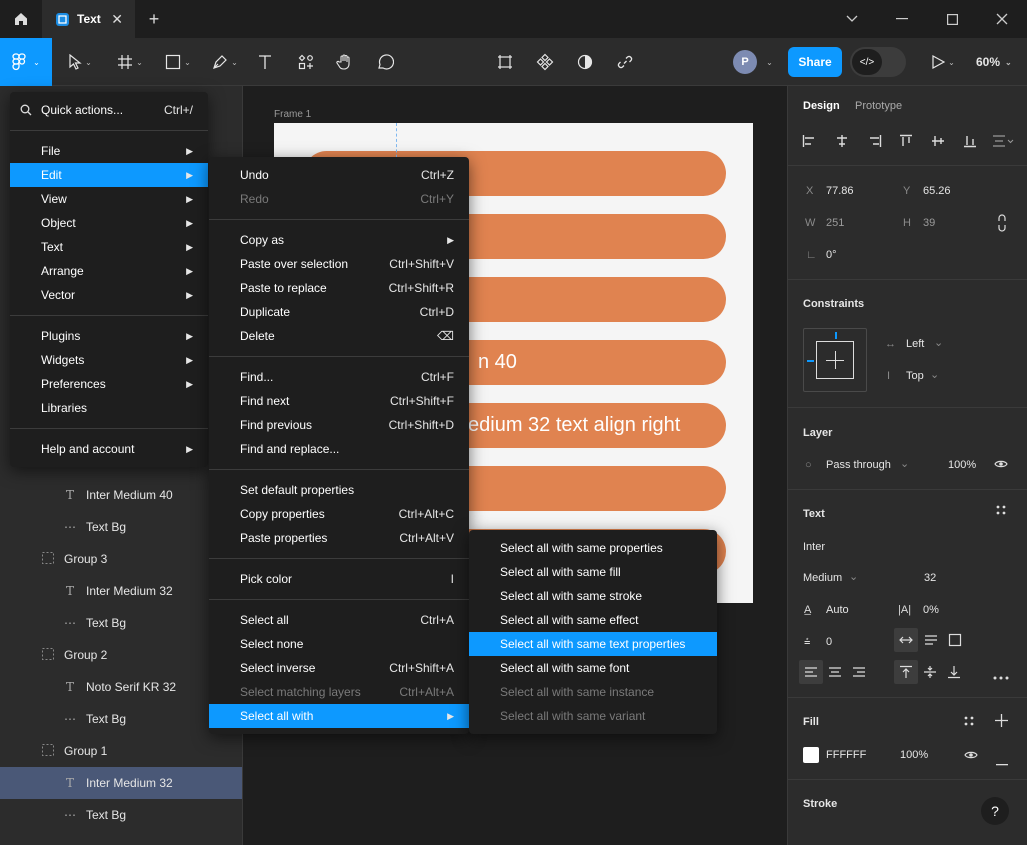 This screenshot has width=1027, height=845. What do you see at coordinates (875, 142) in the screenshot?
I see `align-right-icon` at bounding box center [875, 142].